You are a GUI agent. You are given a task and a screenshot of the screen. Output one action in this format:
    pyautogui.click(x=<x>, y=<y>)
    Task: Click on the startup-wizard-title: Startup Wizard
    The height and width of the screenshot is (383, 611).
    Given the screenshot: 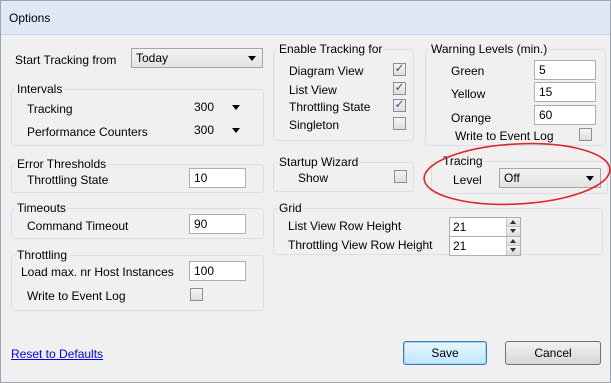 What is the action you would take?
    pyautogui.click(x=319, y=162)
    